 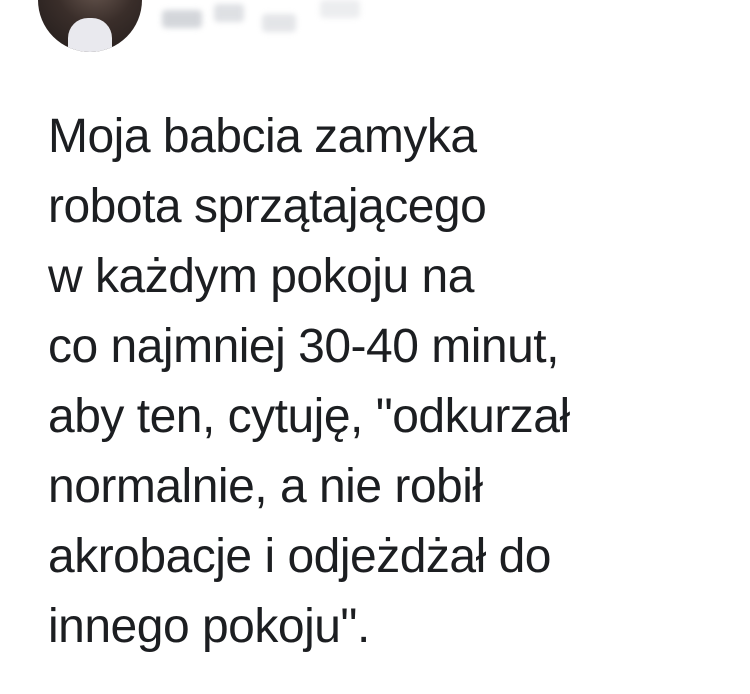 I want to click on post-text-line: innego pokoju"., so click(x=209, y=626).